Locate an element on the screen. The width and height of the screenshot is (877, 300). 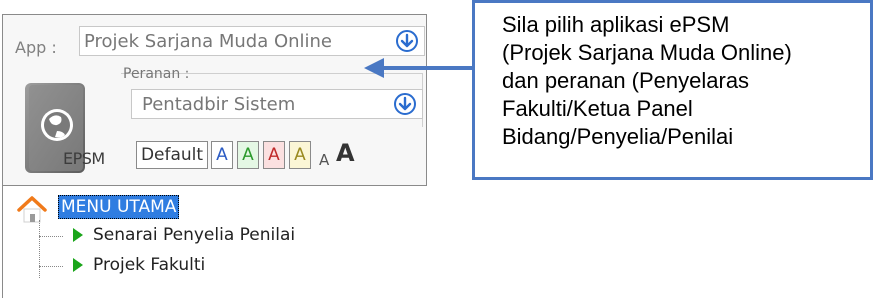
yellow-theme-button: A is located at coordinates (300, 155).